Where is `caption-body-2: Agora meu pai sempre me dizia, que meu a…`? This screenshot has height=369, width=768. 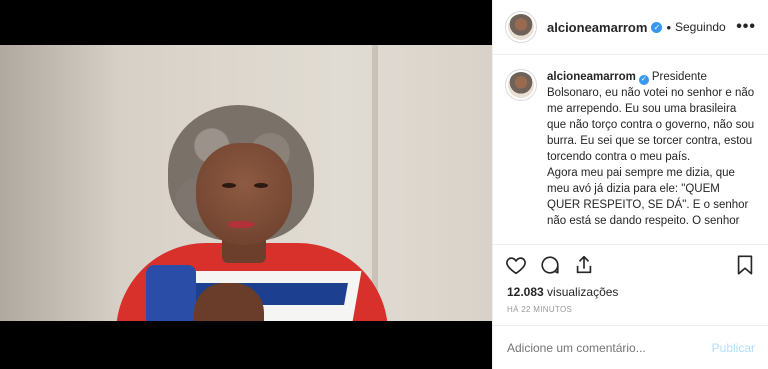 caption-body-2: Agora meu pai sempre me dizia, que meu a… is located at coordinates (648, 197).